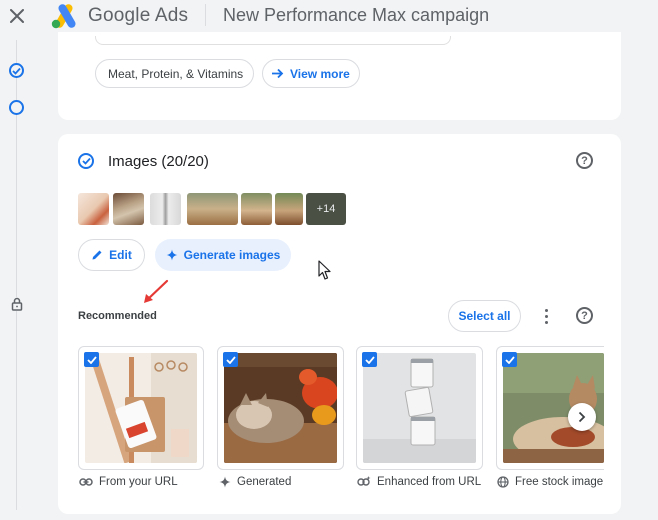 This screenshot has width=658, height=520. I want to click on enhanced-link-icon, so click(364, 481).